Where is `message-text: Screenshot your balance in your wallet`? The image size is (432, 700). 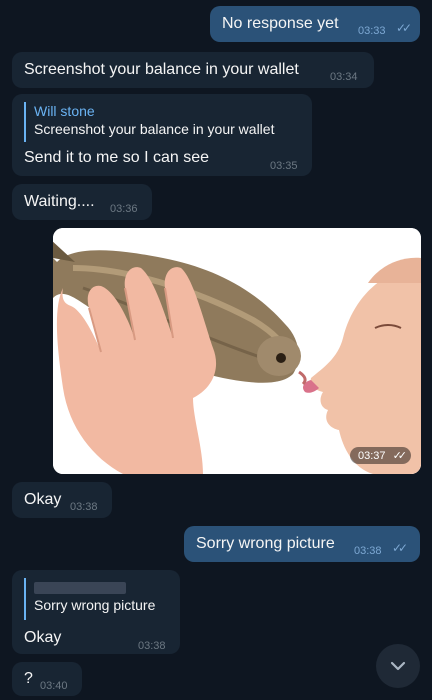 message-text: Screenshot your balance in your wallet is located at coordinates (161, 69).